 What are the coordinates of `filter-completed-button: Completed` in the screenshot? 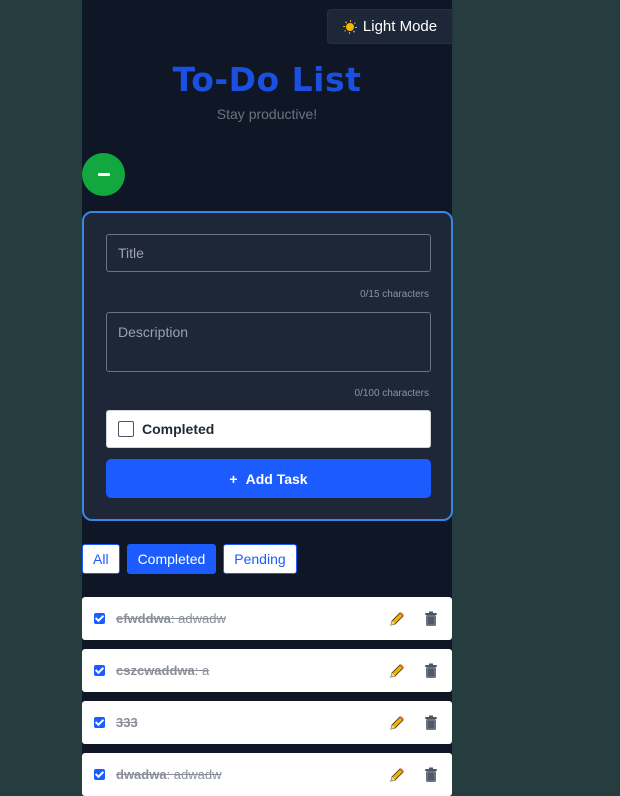 It's located at (171, 559).